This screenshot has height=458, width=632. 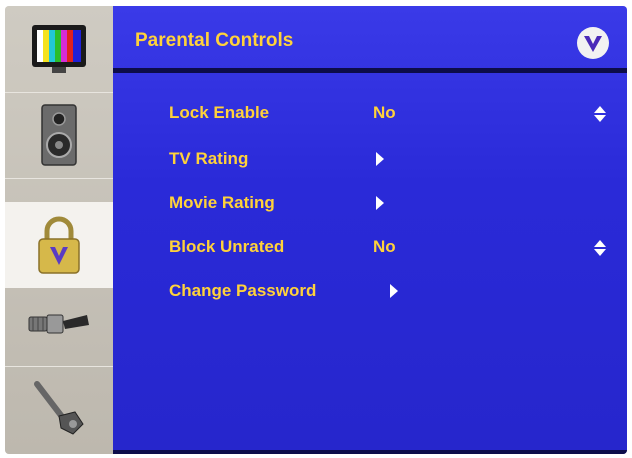 I want to click on page-title: Parental Controls, so click(x=214, y=40).